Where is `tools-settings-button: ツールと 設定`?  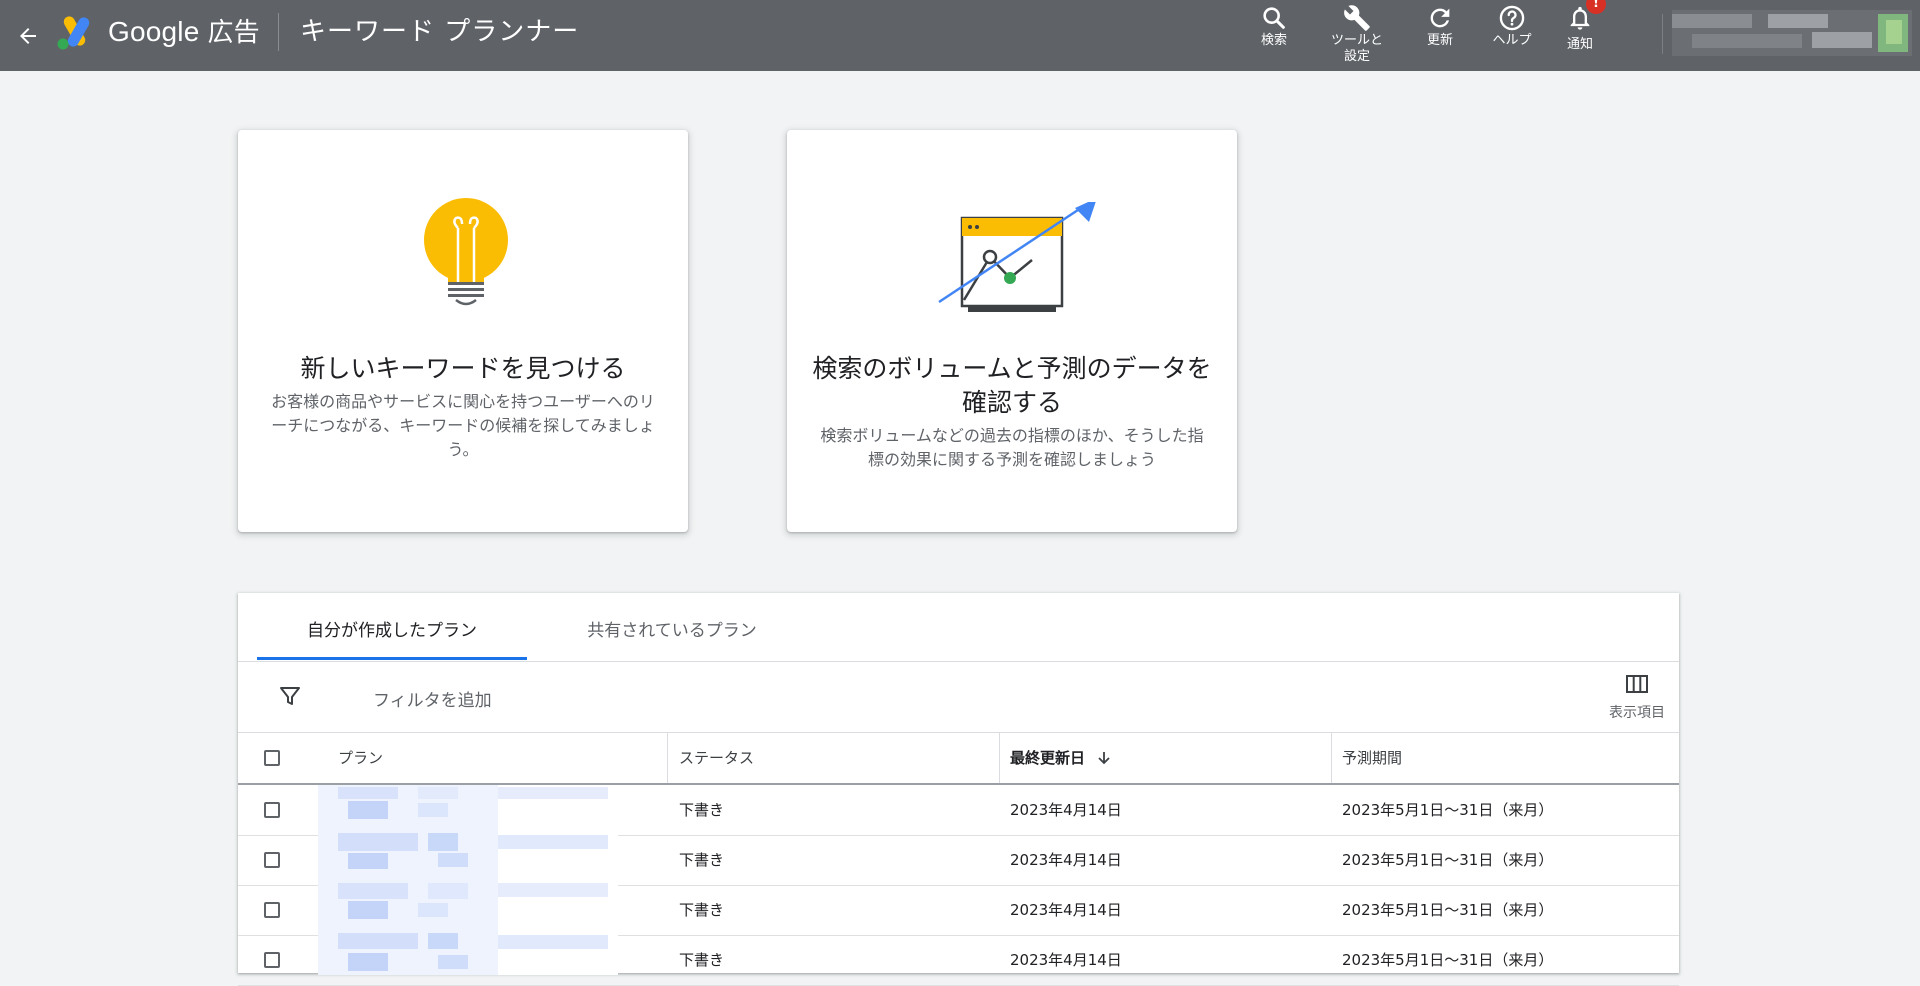
tools-settings-button: ツールと 設定 is located at coordinates (1357, 35).